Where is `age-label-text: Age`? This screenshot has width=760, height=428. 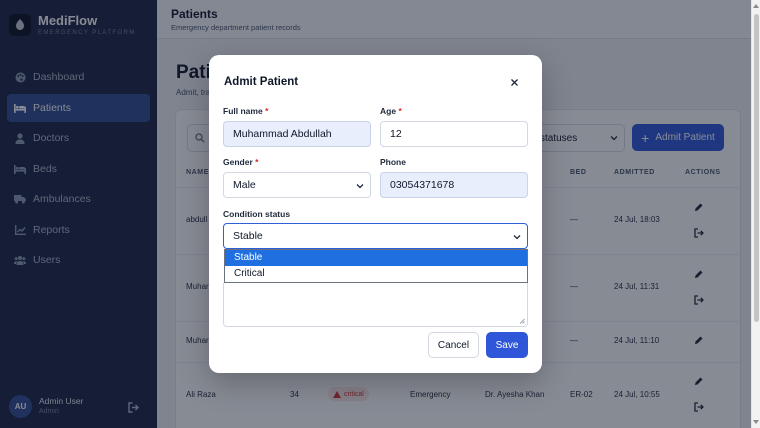 age-label-text: Age is located at coordinates (388, 111).